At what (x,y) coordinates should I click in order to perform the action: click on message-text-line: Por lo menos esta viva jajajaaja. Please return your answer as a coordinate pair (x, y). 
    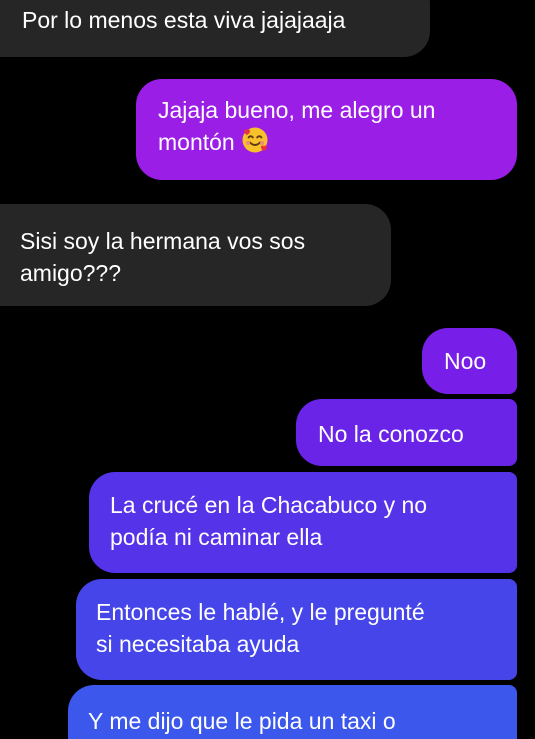
    Looking at the image, I should click on (184, 20).